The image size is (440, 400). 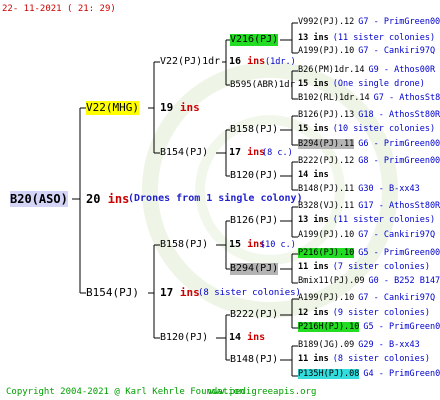 I want to click on gen2-note-2: (10 c.), so click(x=278, y=245).